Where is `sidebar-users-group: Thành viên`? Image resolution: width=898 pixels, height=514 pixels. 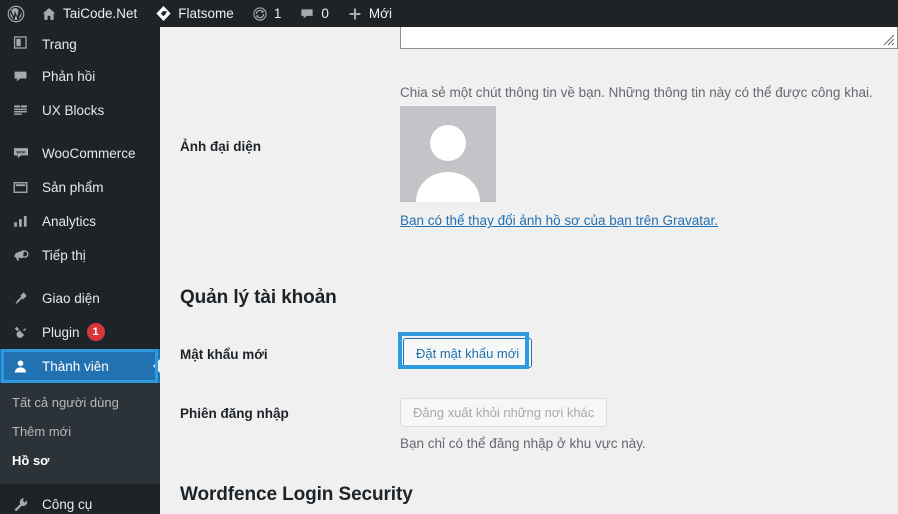 sidebar-users-group: Thành viên is located at coordinates (80, 366).